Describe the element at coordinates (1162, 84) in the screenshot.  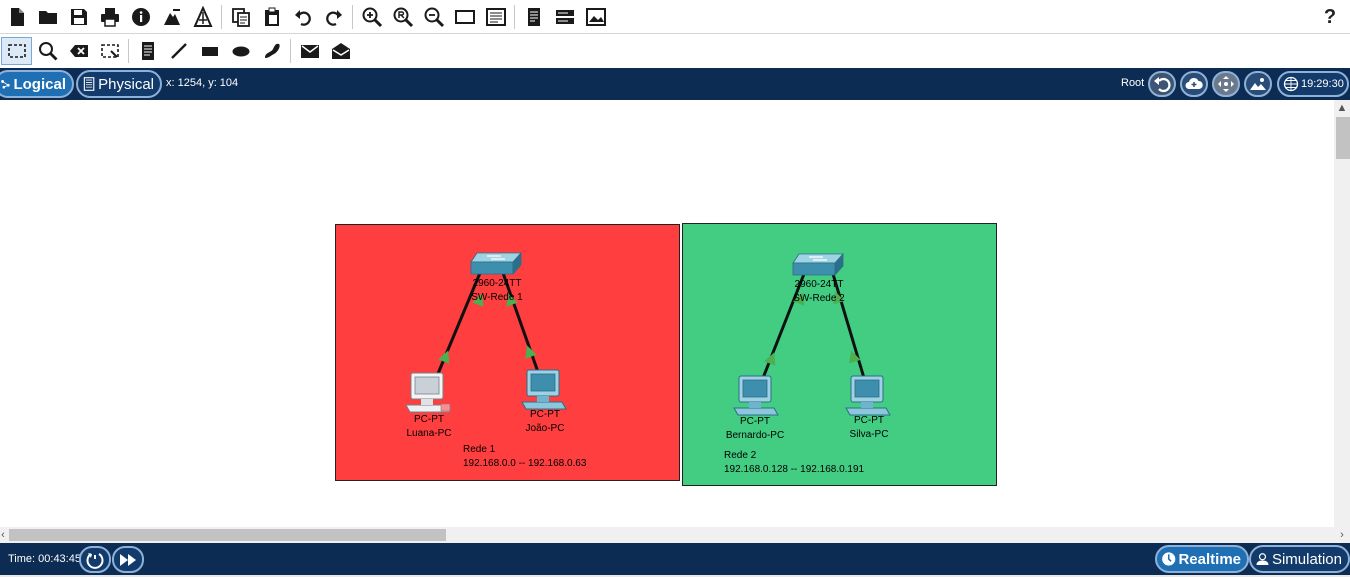
I see `back-button` at that location.